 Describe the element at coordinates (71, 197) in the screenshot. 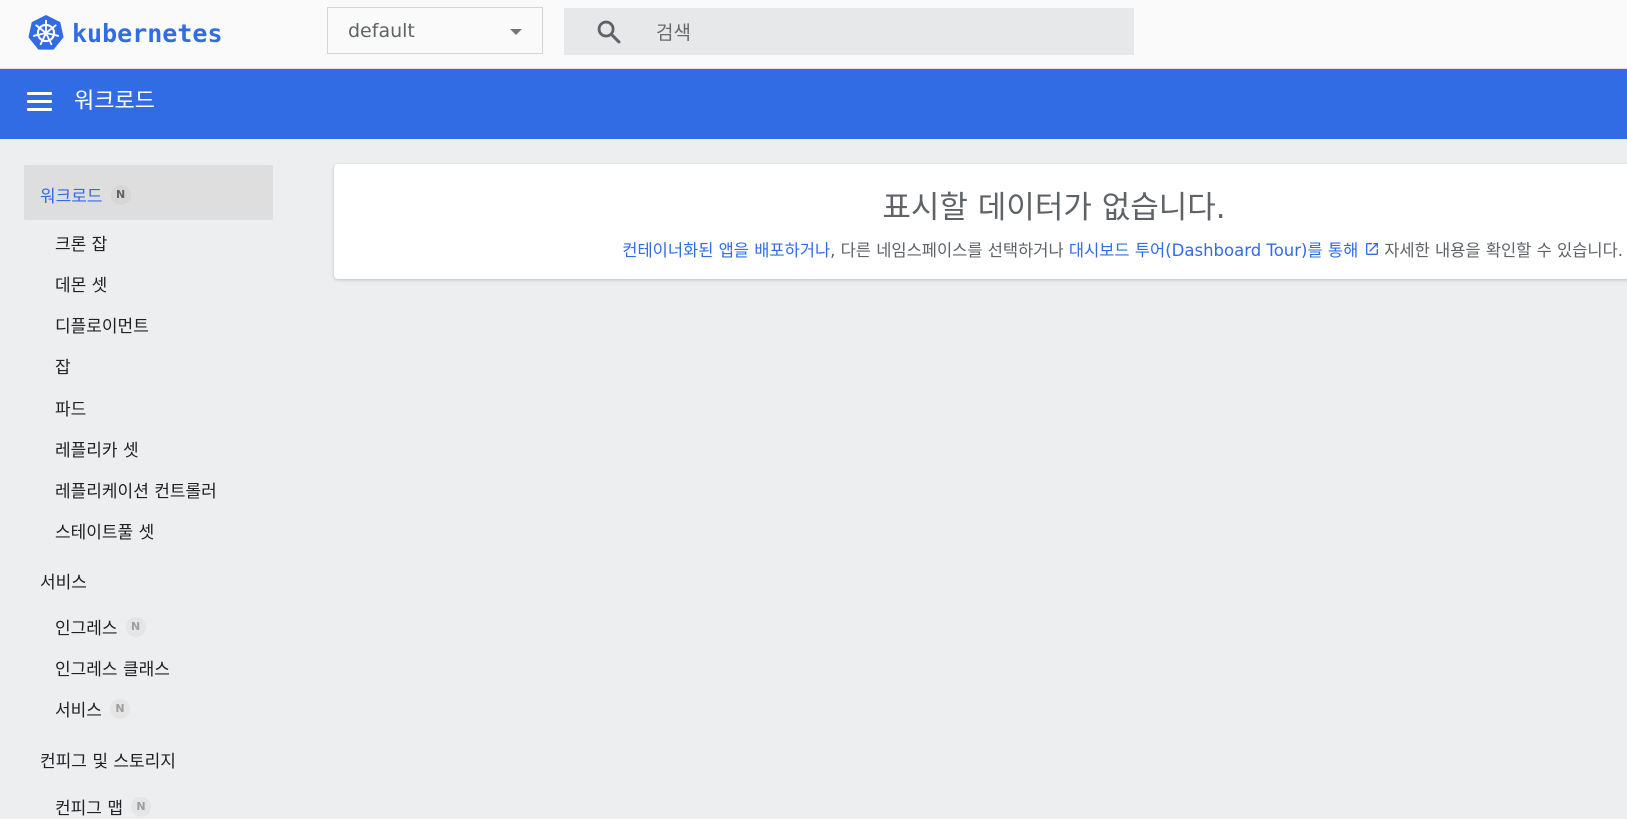

I see `sidebar-item-label: 워크로드` at that location.